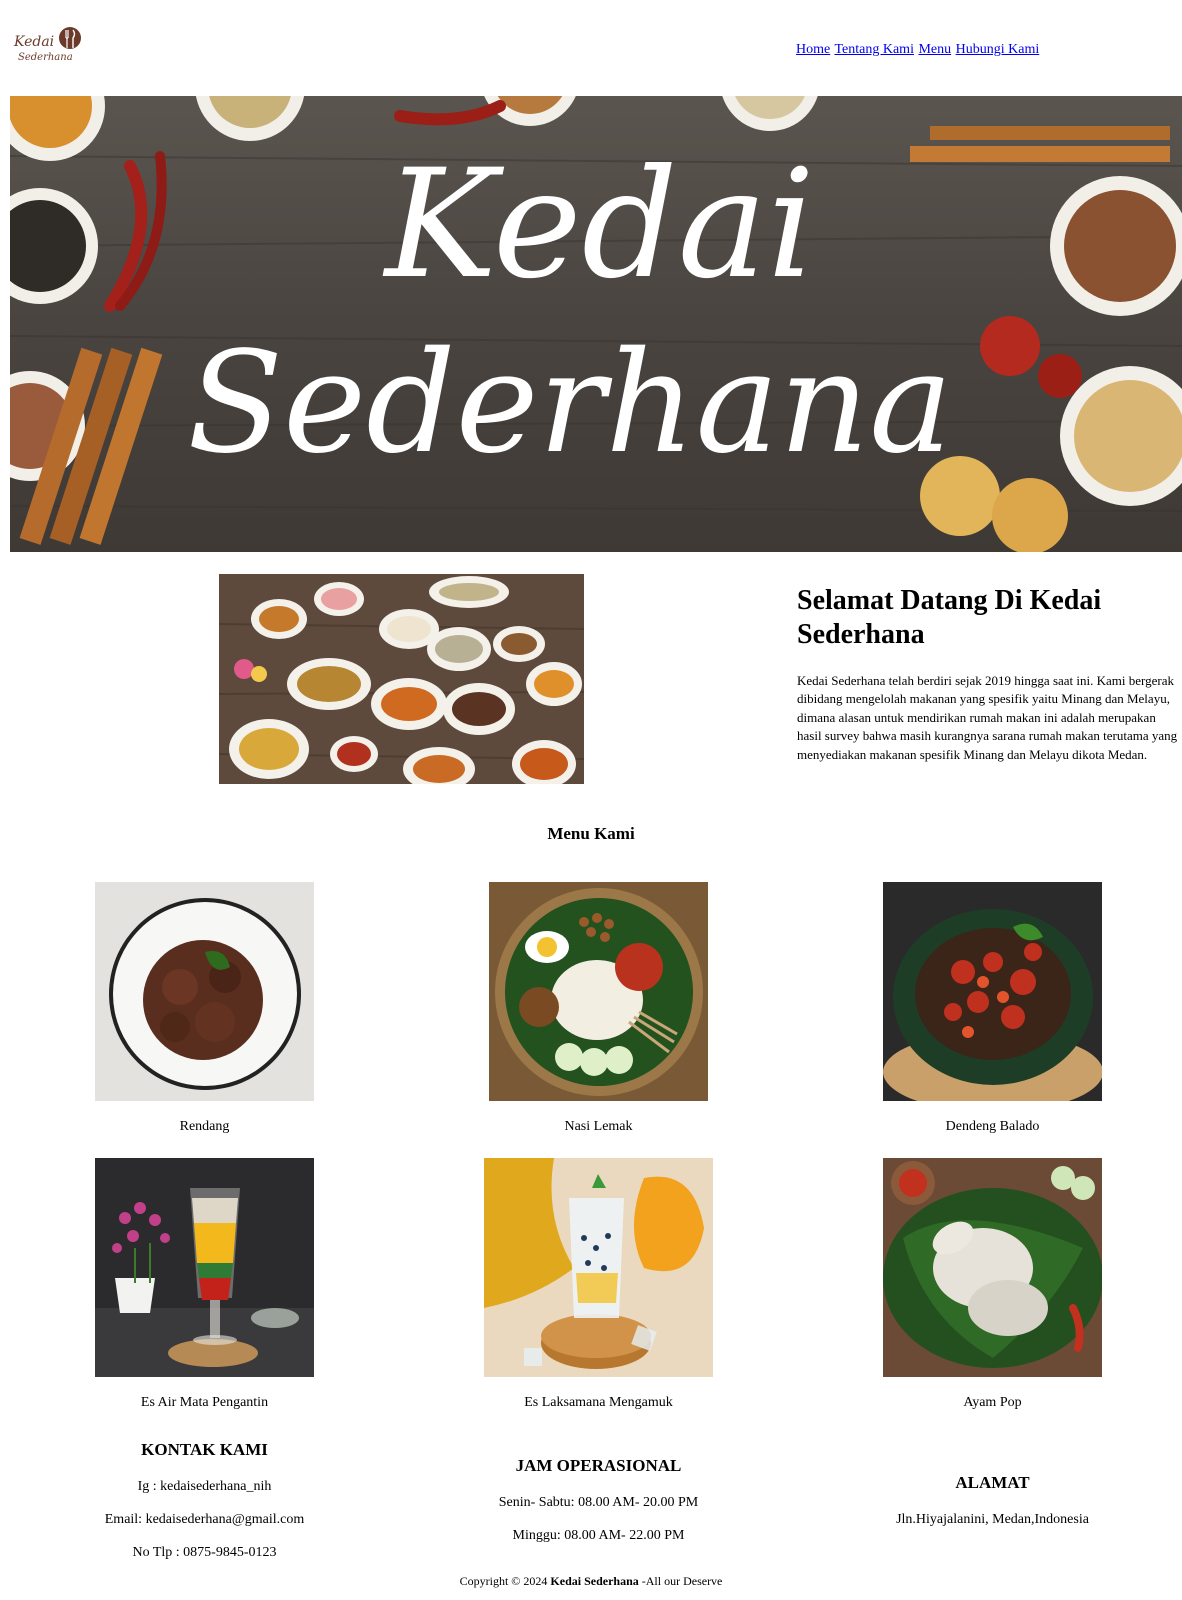 Image resolution: width=1182 pixels, height=1600 pixels. What do you see at coordinates (598, 1126) in the screenshot?
I see `menu-item-name: Nasi Lemak` at bounding box center [598, 1126].